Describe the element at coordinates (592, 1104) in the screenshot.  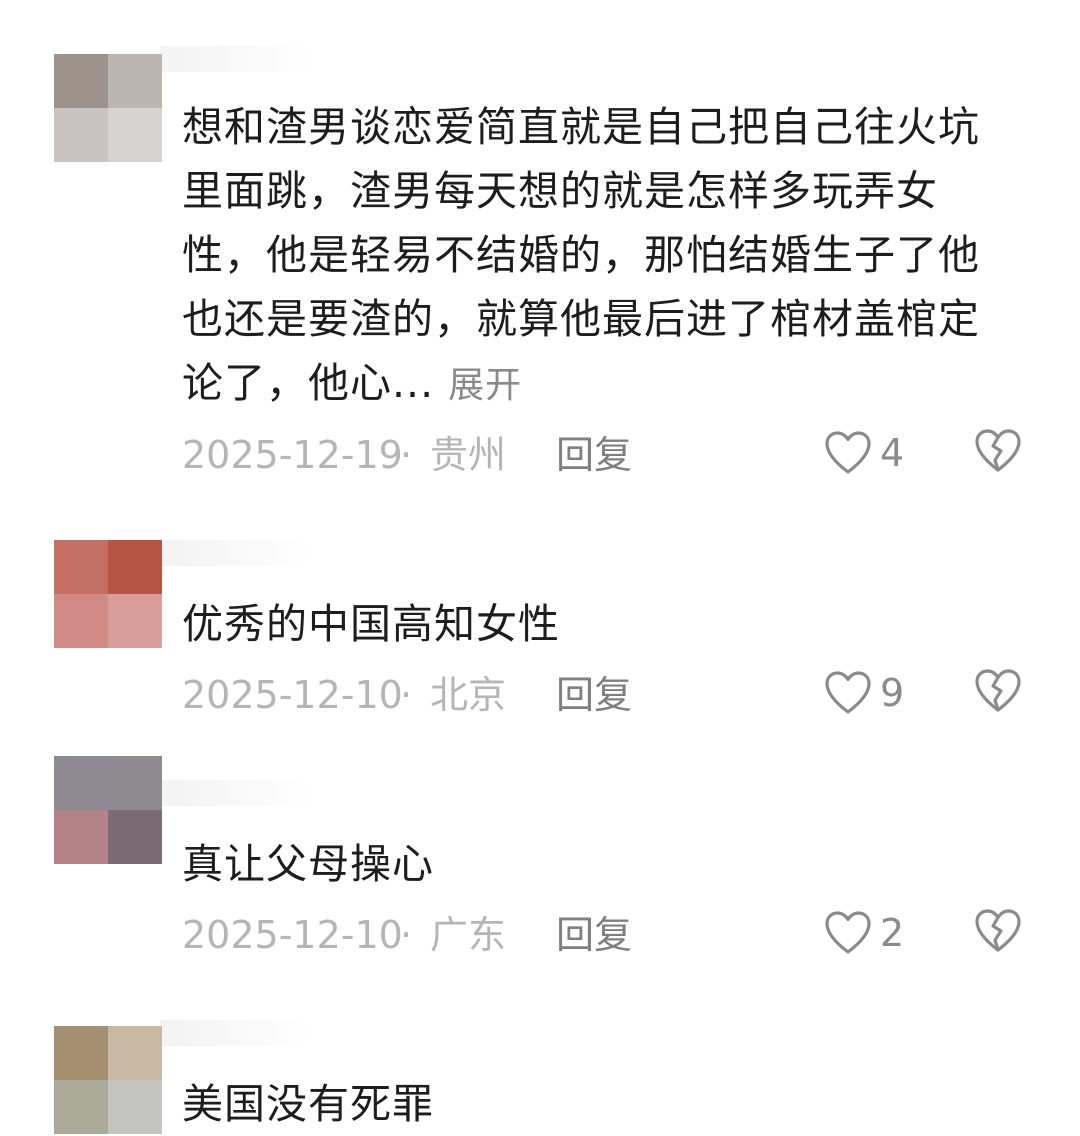
I see `comment-text: 美国没有死罪` at that location.